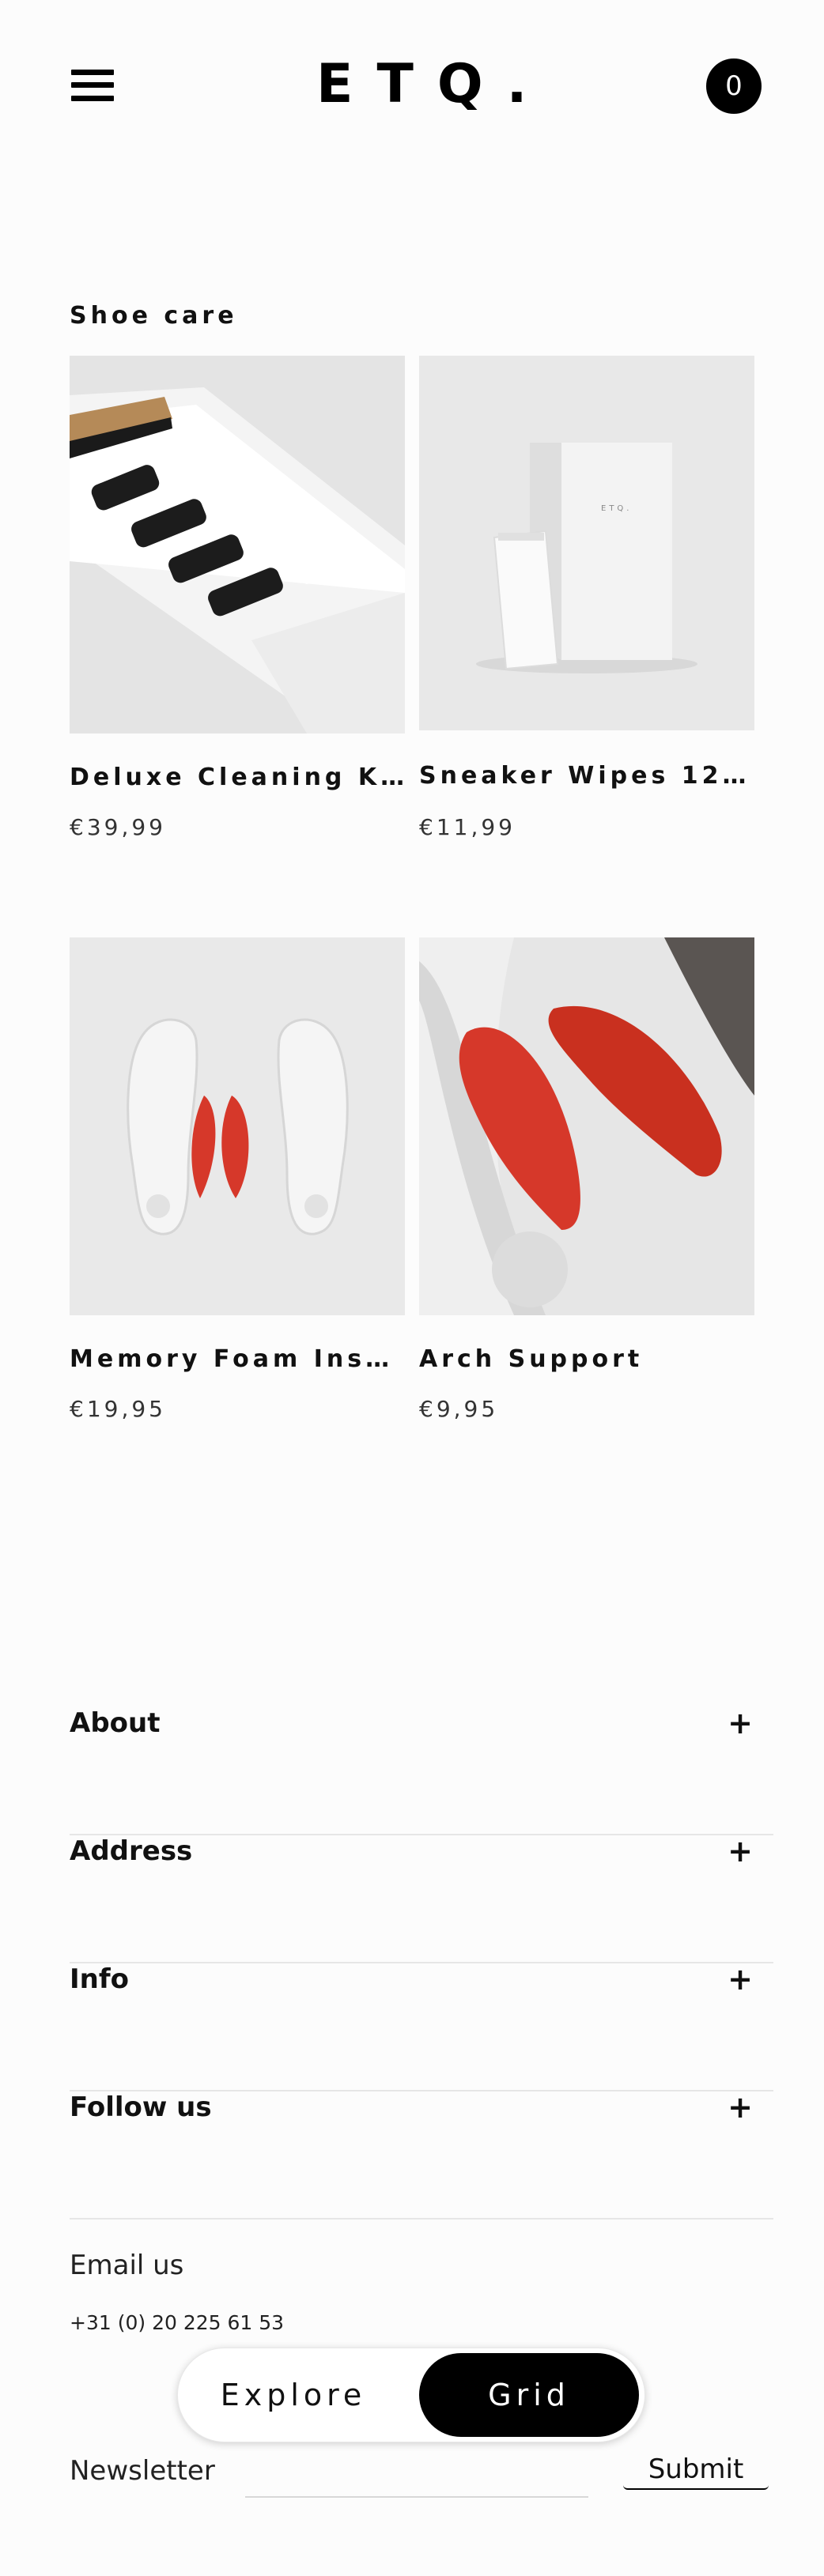 The height and width of the screenshot is (2576, 824). I want to click on site-header: ETQ. 0, so click(412, 83).